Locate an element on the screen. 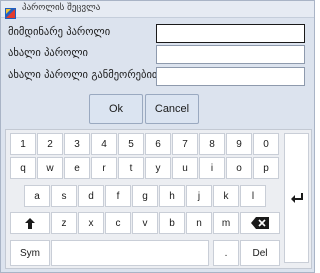  current-password-label: მიმდინარე პაროლი is located at coordinates (59, 32).